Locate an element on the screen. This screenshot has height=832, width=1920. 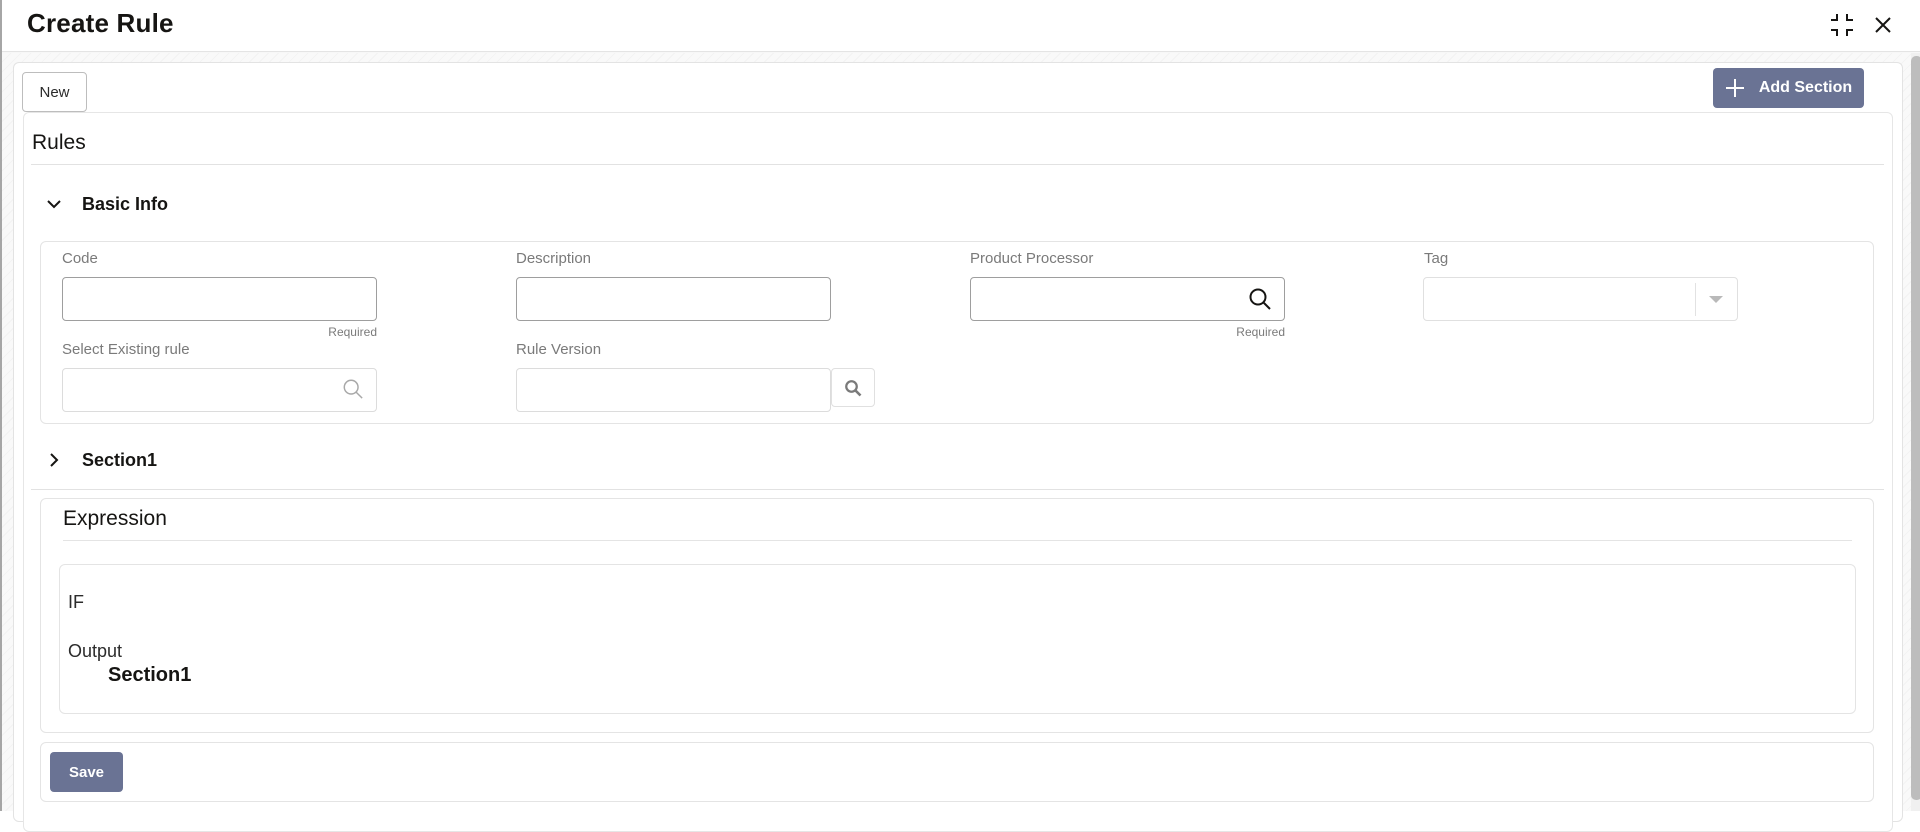
new-button: New is located at coordinates (54, 92).